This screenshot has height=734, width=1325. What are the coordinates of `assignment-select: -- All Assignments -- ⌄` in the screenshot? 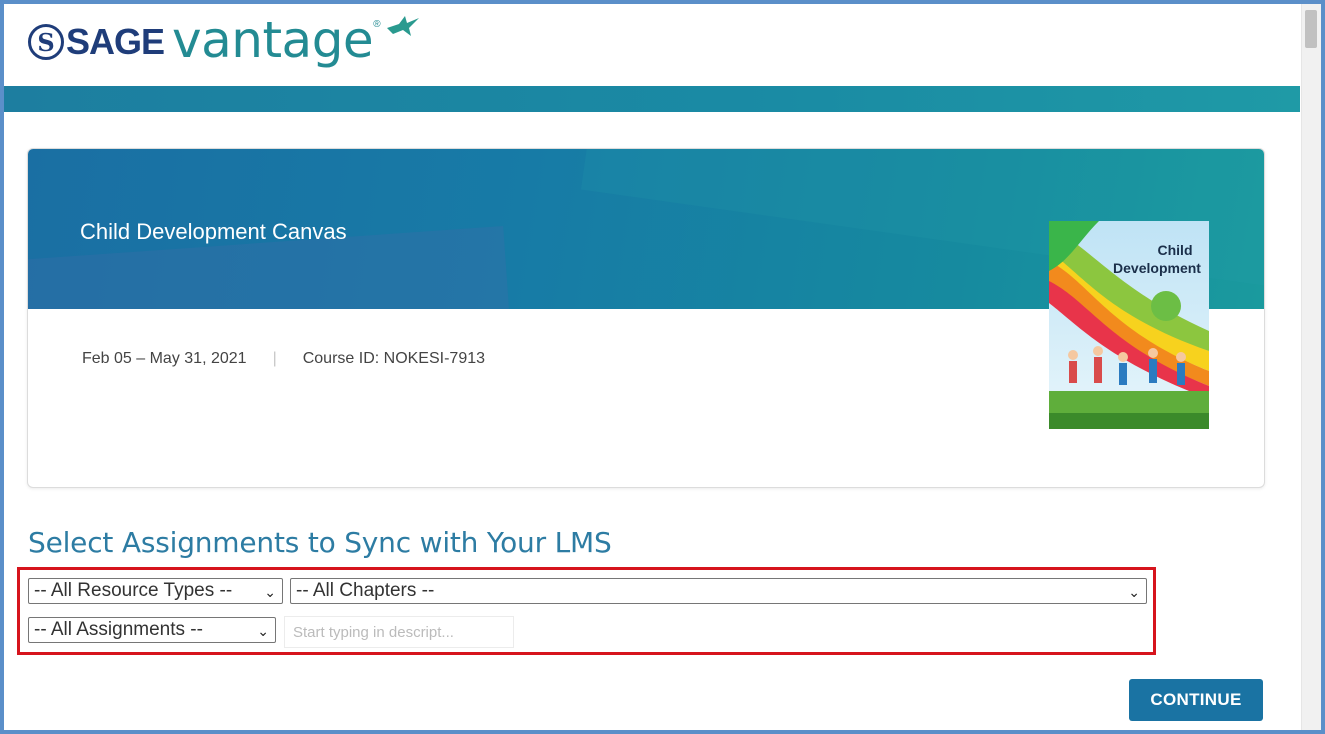 It's located at (152, 630).